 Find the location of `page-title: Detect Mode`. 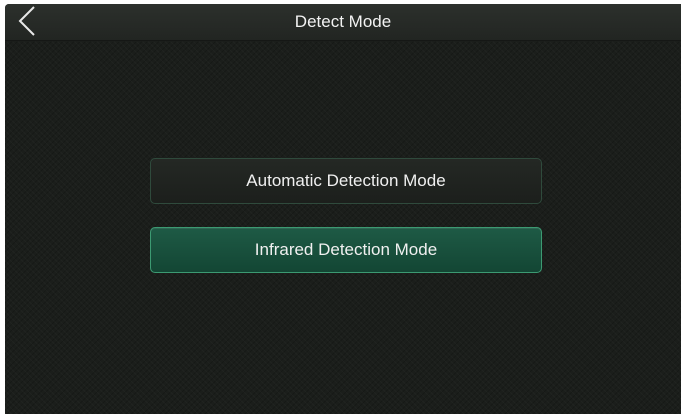

page-title: Detect Mode is located at coordinates (343, 21).